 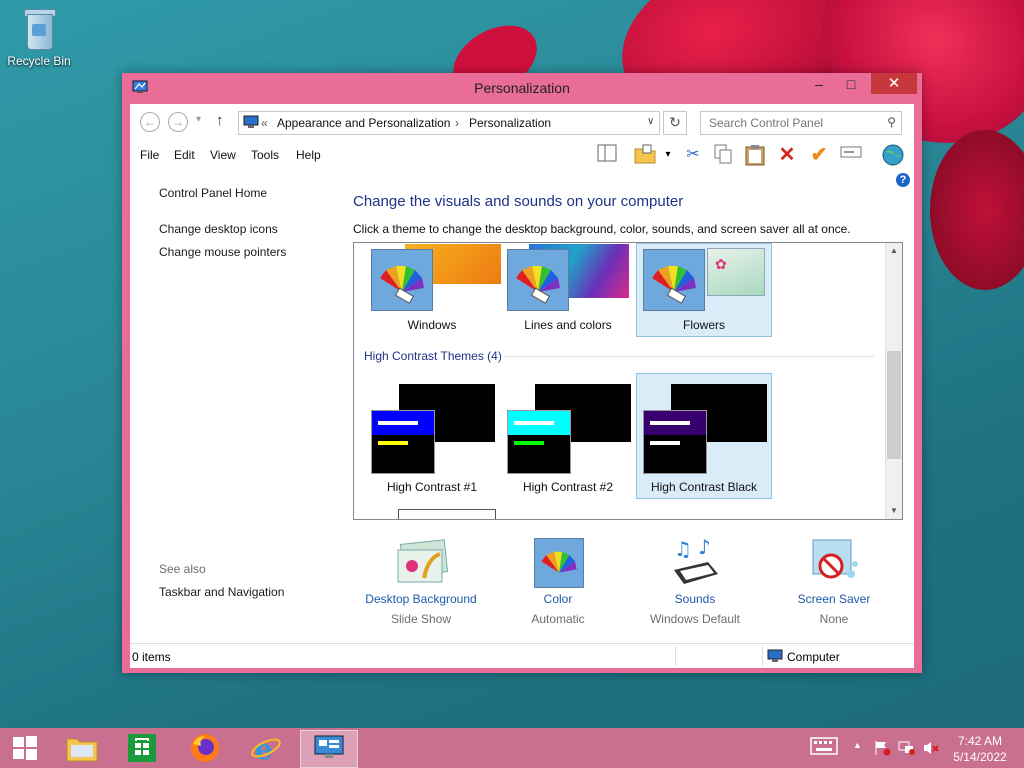 I want to click on color-swatch-icon, so click(x=674, y=280).